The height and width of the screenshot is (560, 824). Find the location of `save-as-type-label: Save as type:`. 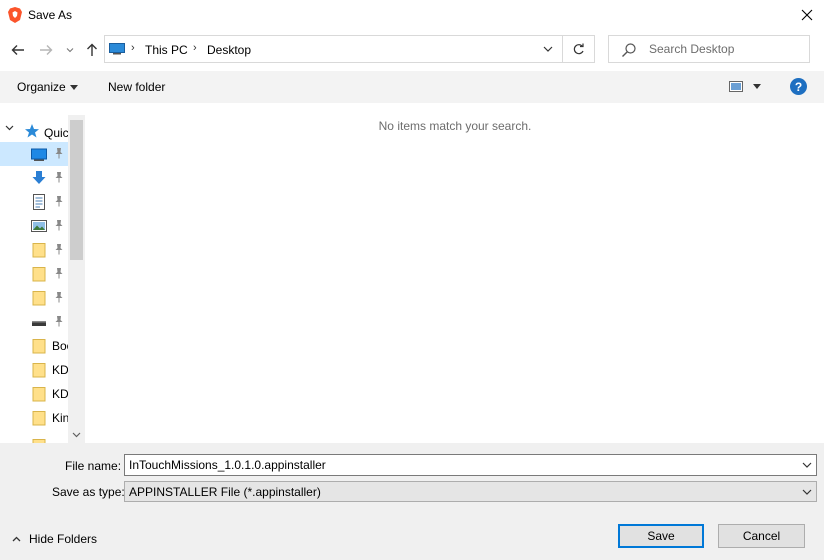

save-as-type-label: Save as type: is located at coordinates (88, 492).